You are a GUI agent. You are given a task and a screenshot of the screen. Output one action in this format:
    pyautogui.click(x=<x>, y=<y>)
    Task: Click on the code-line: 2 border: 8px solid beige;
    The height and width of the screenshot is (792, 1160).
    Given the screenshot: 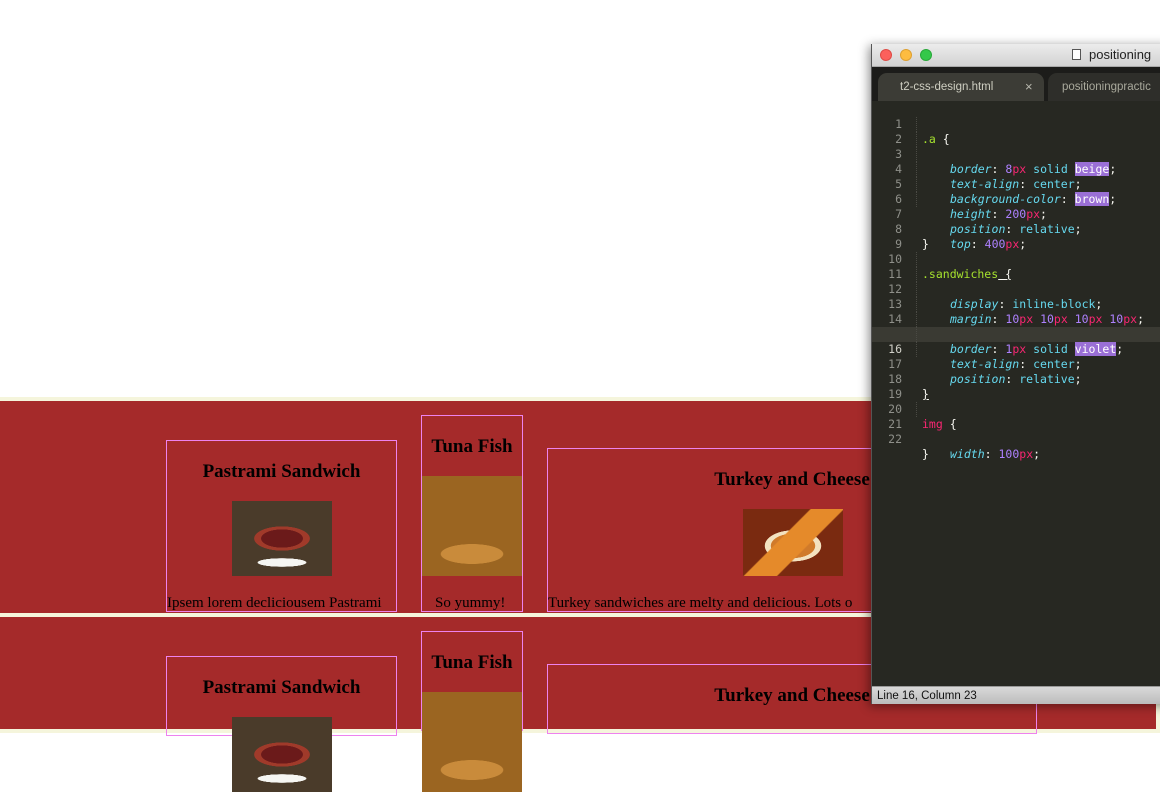 What is the action you would take?
    pyautogui.click(x=1016, y=146)
    